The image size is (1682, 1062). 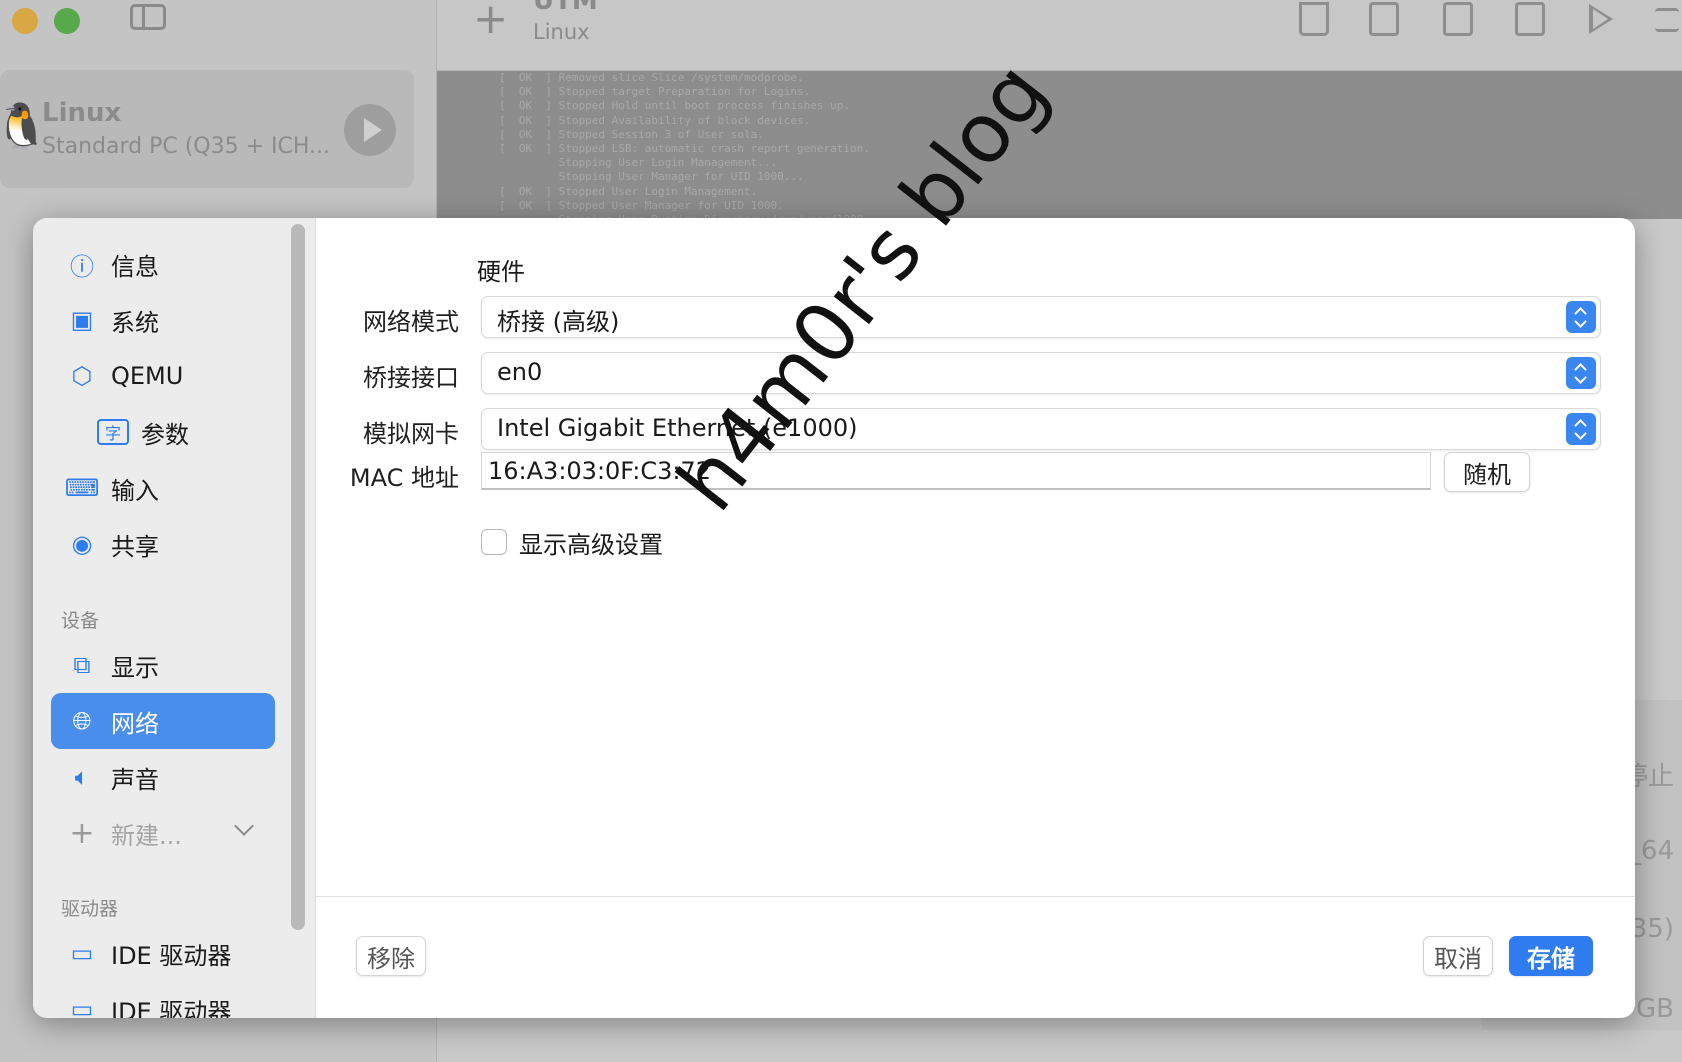 I want to click on devices-section-title: 设备, so click(x=80, y=621).